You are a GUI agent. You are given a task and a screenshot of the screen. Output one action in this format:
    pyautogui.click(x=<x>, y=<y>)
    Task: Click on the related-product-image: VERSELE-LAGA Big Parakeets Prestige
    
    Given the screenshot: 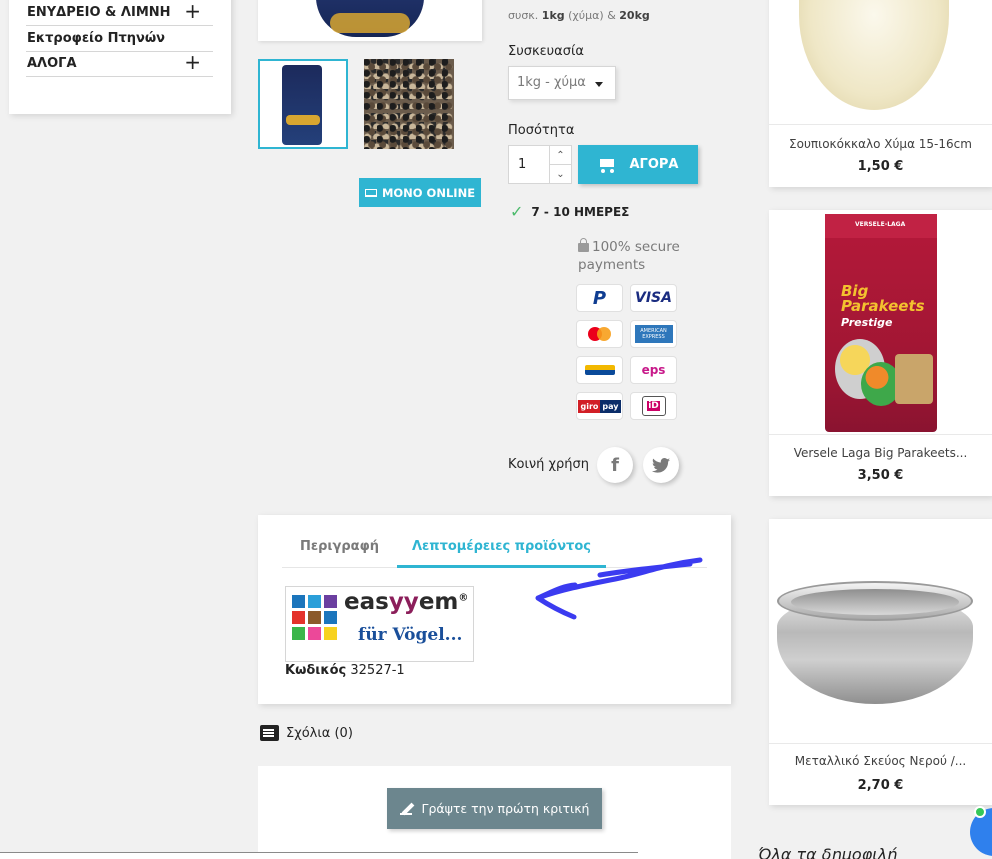 What is the action you would take?
    pyautogui.click(x=880, y=322)
    